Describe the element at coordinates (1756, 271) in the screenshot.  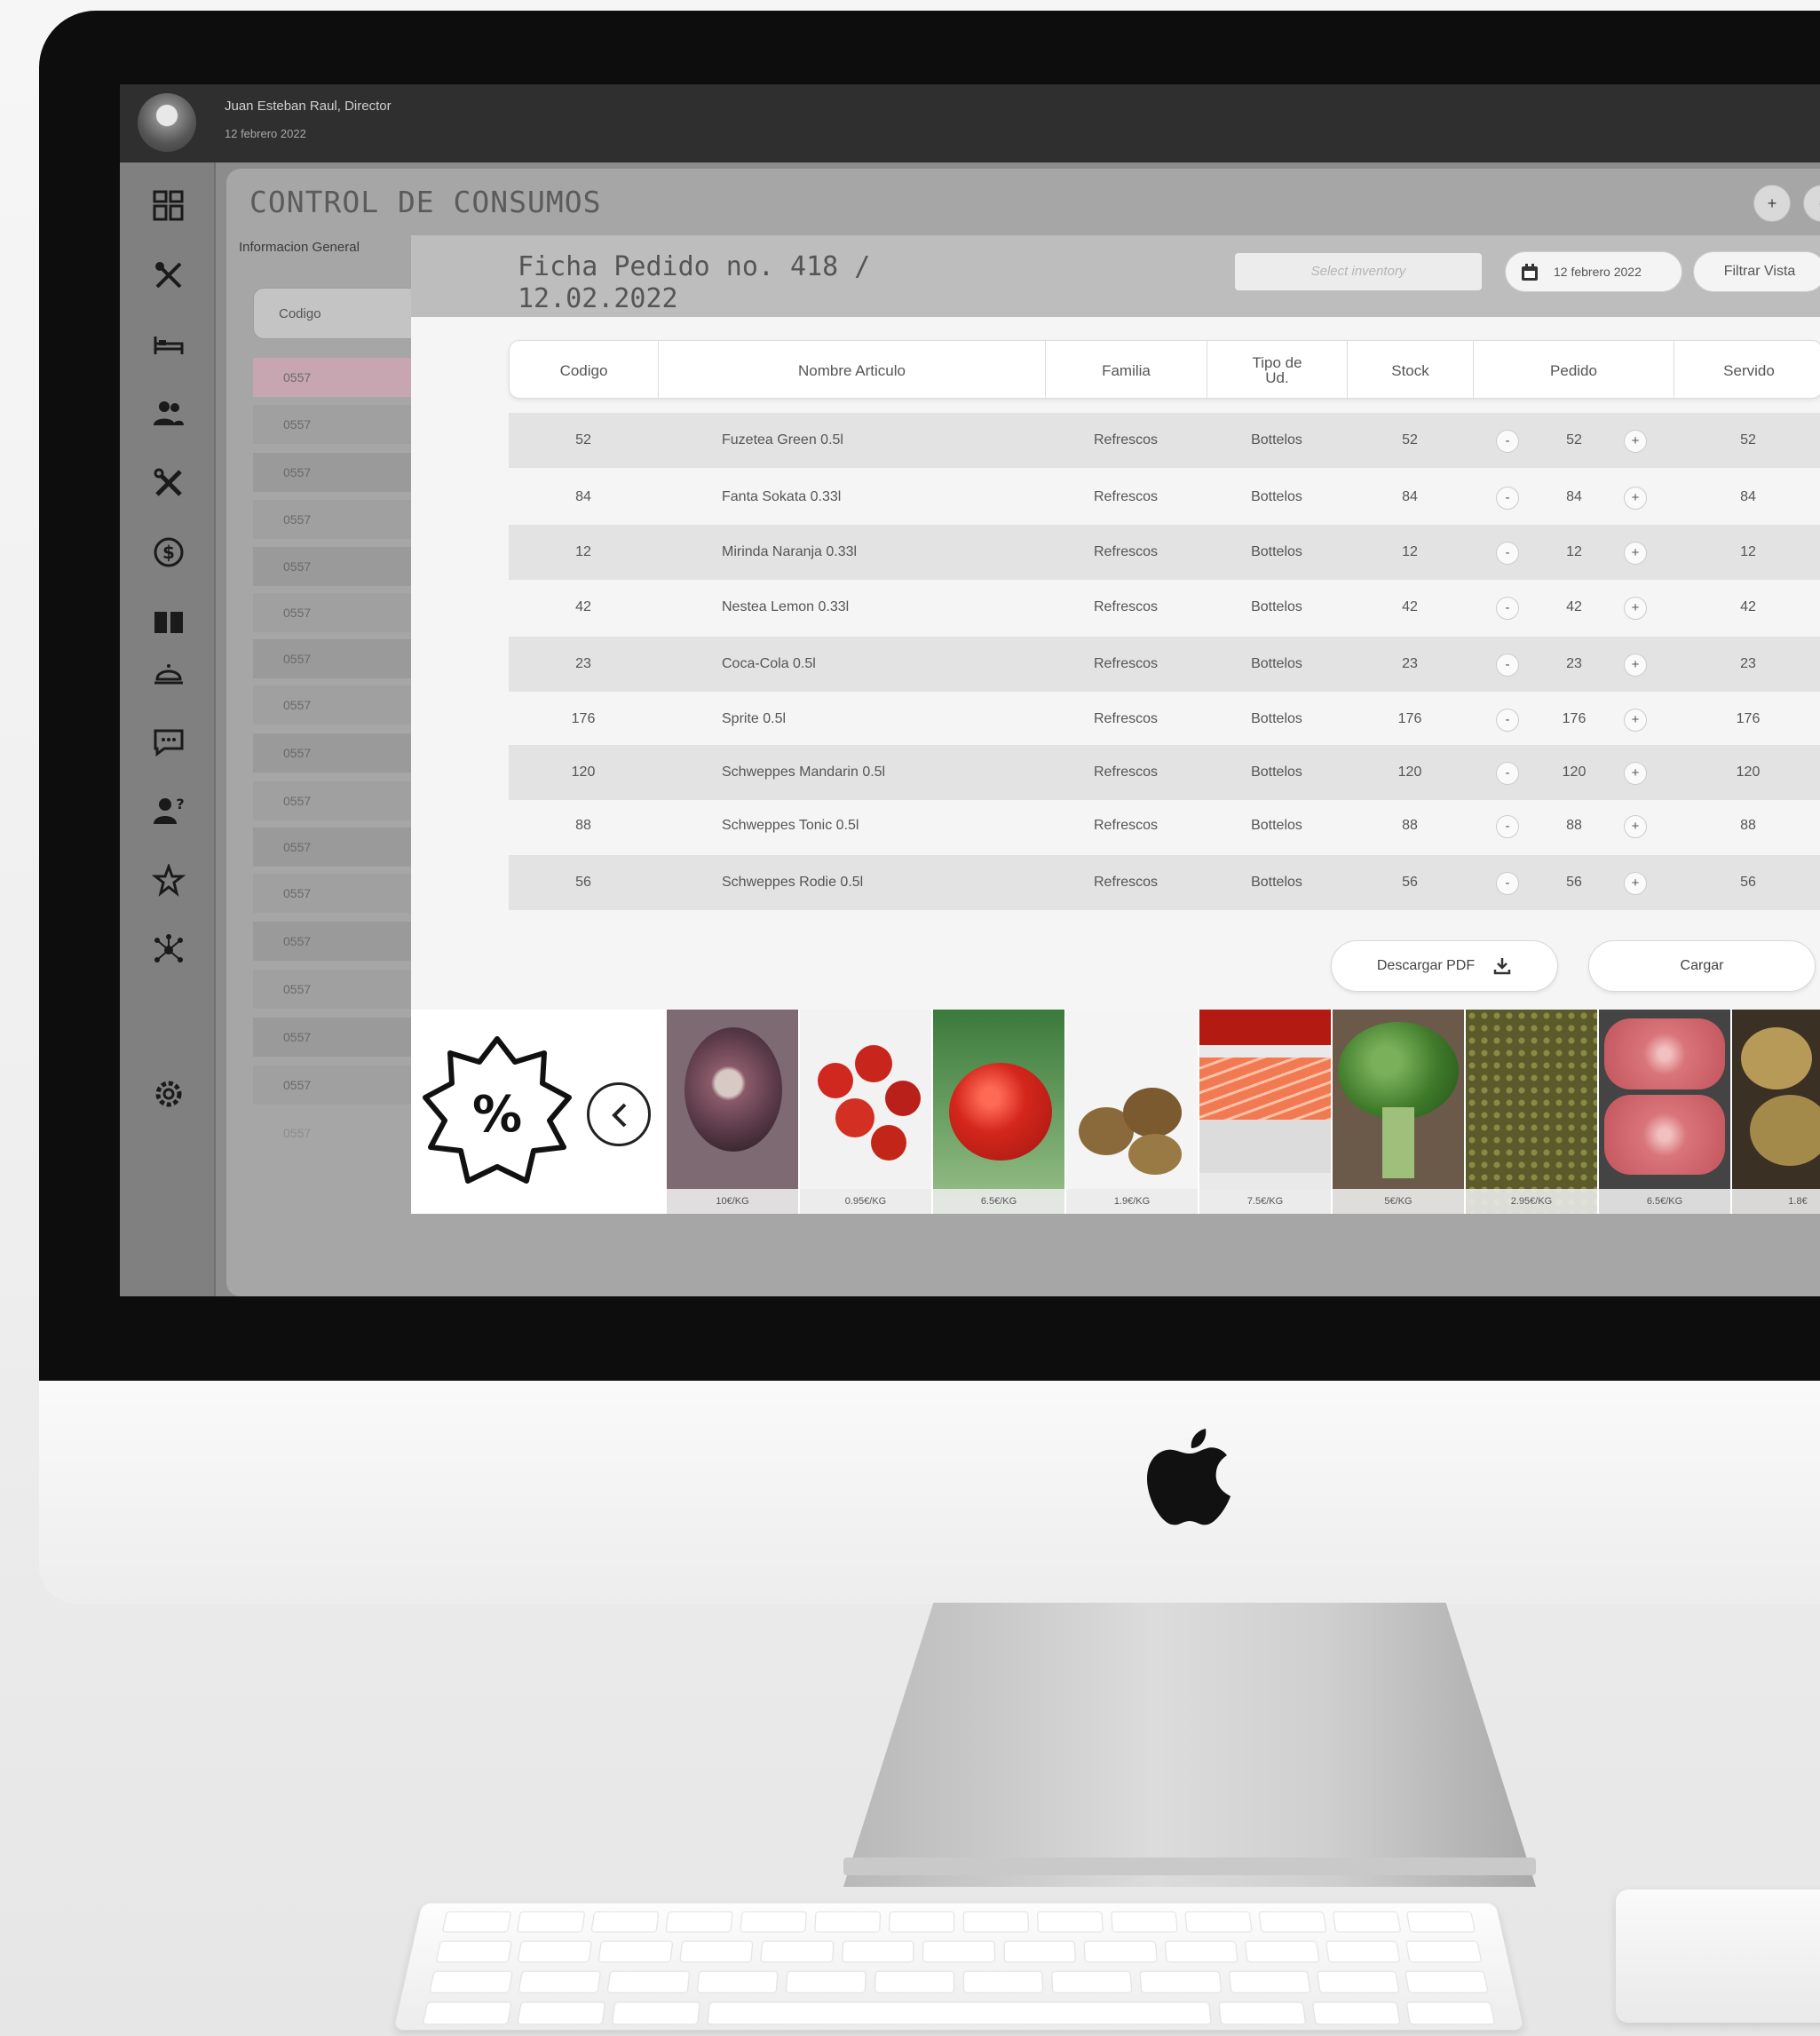
I see `filter-view-button: Filtrar Vista` at that location.